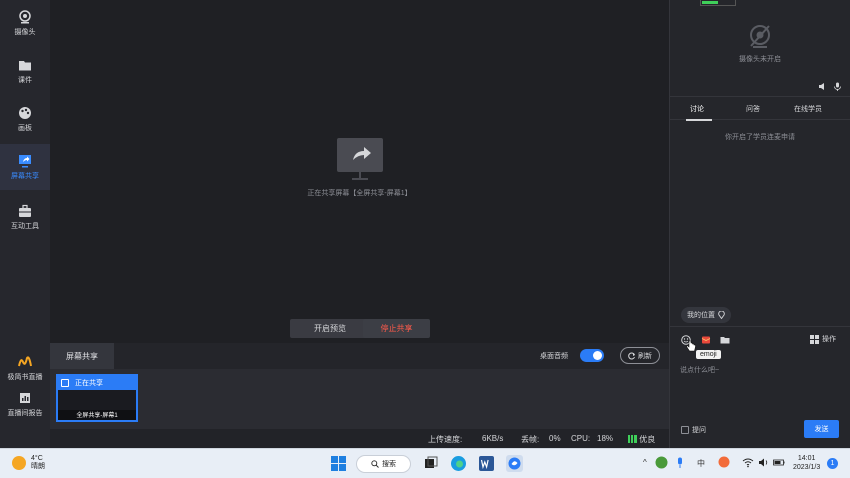 Image resolution: width=850 pixels, height=478 pixels. Describe the element at coordinates (25, 16) in the screenshot. I see `camera-icon` at that location.